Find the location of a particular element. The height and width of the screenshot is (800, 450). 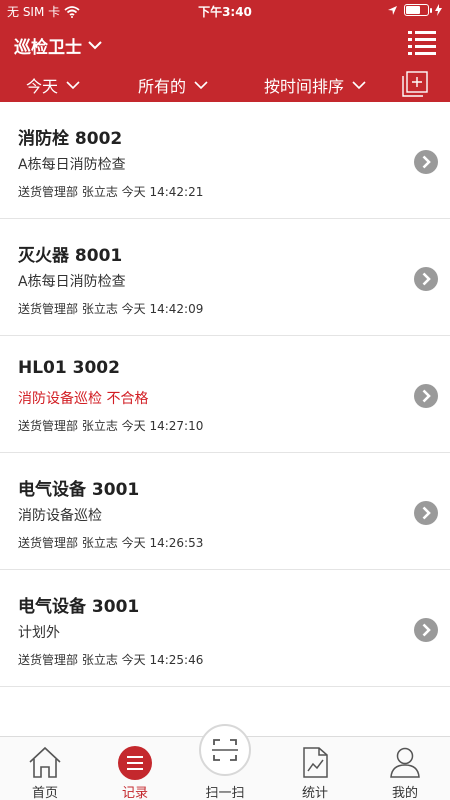

home-icon is located at coordinates (45, 762).